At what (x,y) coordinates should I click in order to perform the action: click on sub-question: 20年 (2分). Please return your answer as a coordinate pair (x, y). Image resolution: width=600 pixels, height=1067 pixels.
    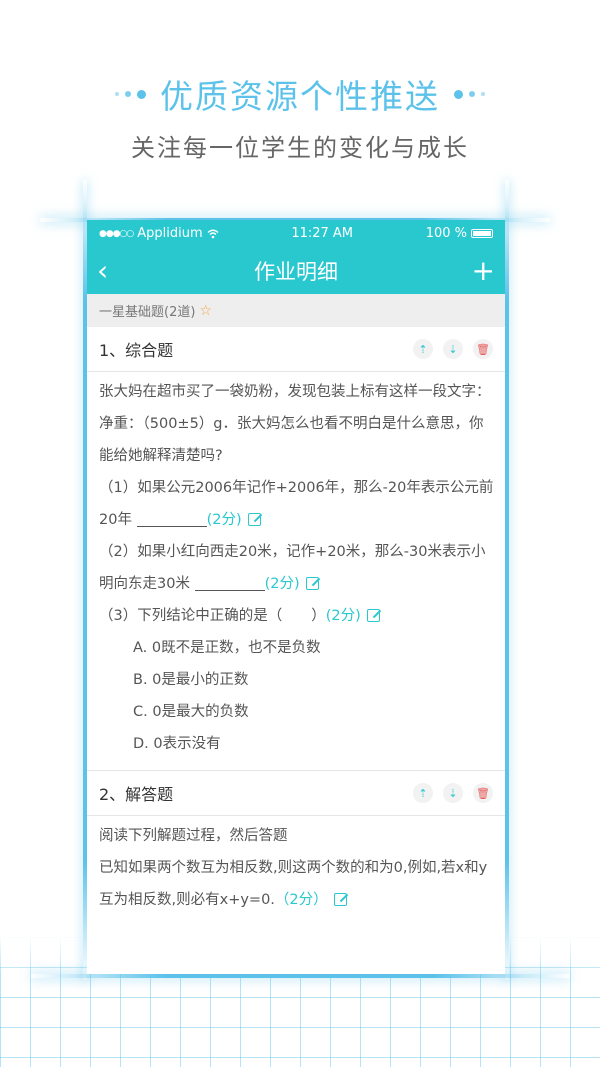
    Looking at the image, I should click on (296, 520).